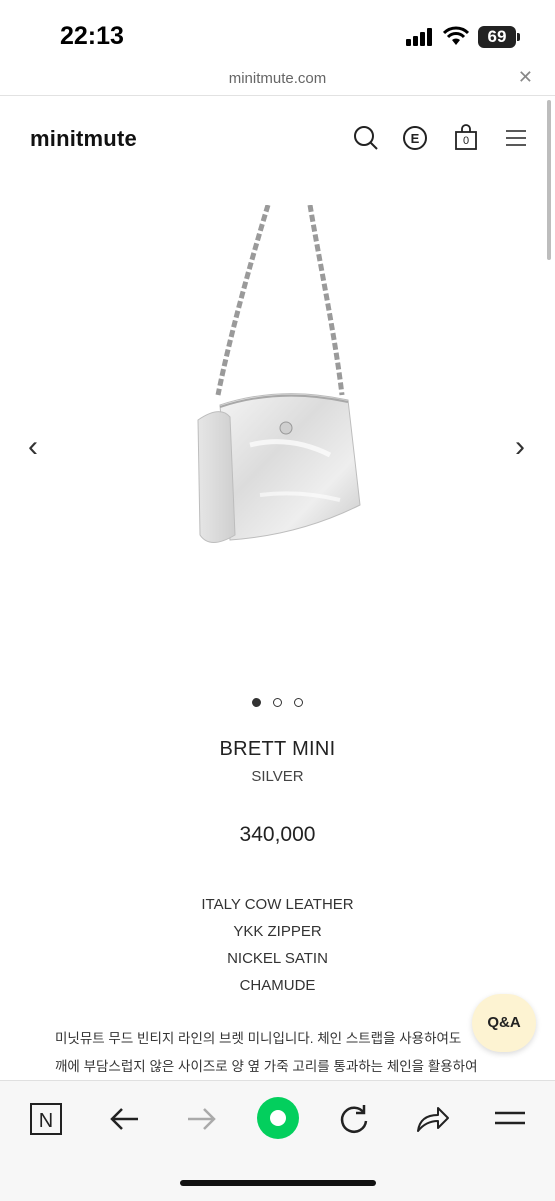  I want to click on battery-indicator: 69, so click(497, 37).